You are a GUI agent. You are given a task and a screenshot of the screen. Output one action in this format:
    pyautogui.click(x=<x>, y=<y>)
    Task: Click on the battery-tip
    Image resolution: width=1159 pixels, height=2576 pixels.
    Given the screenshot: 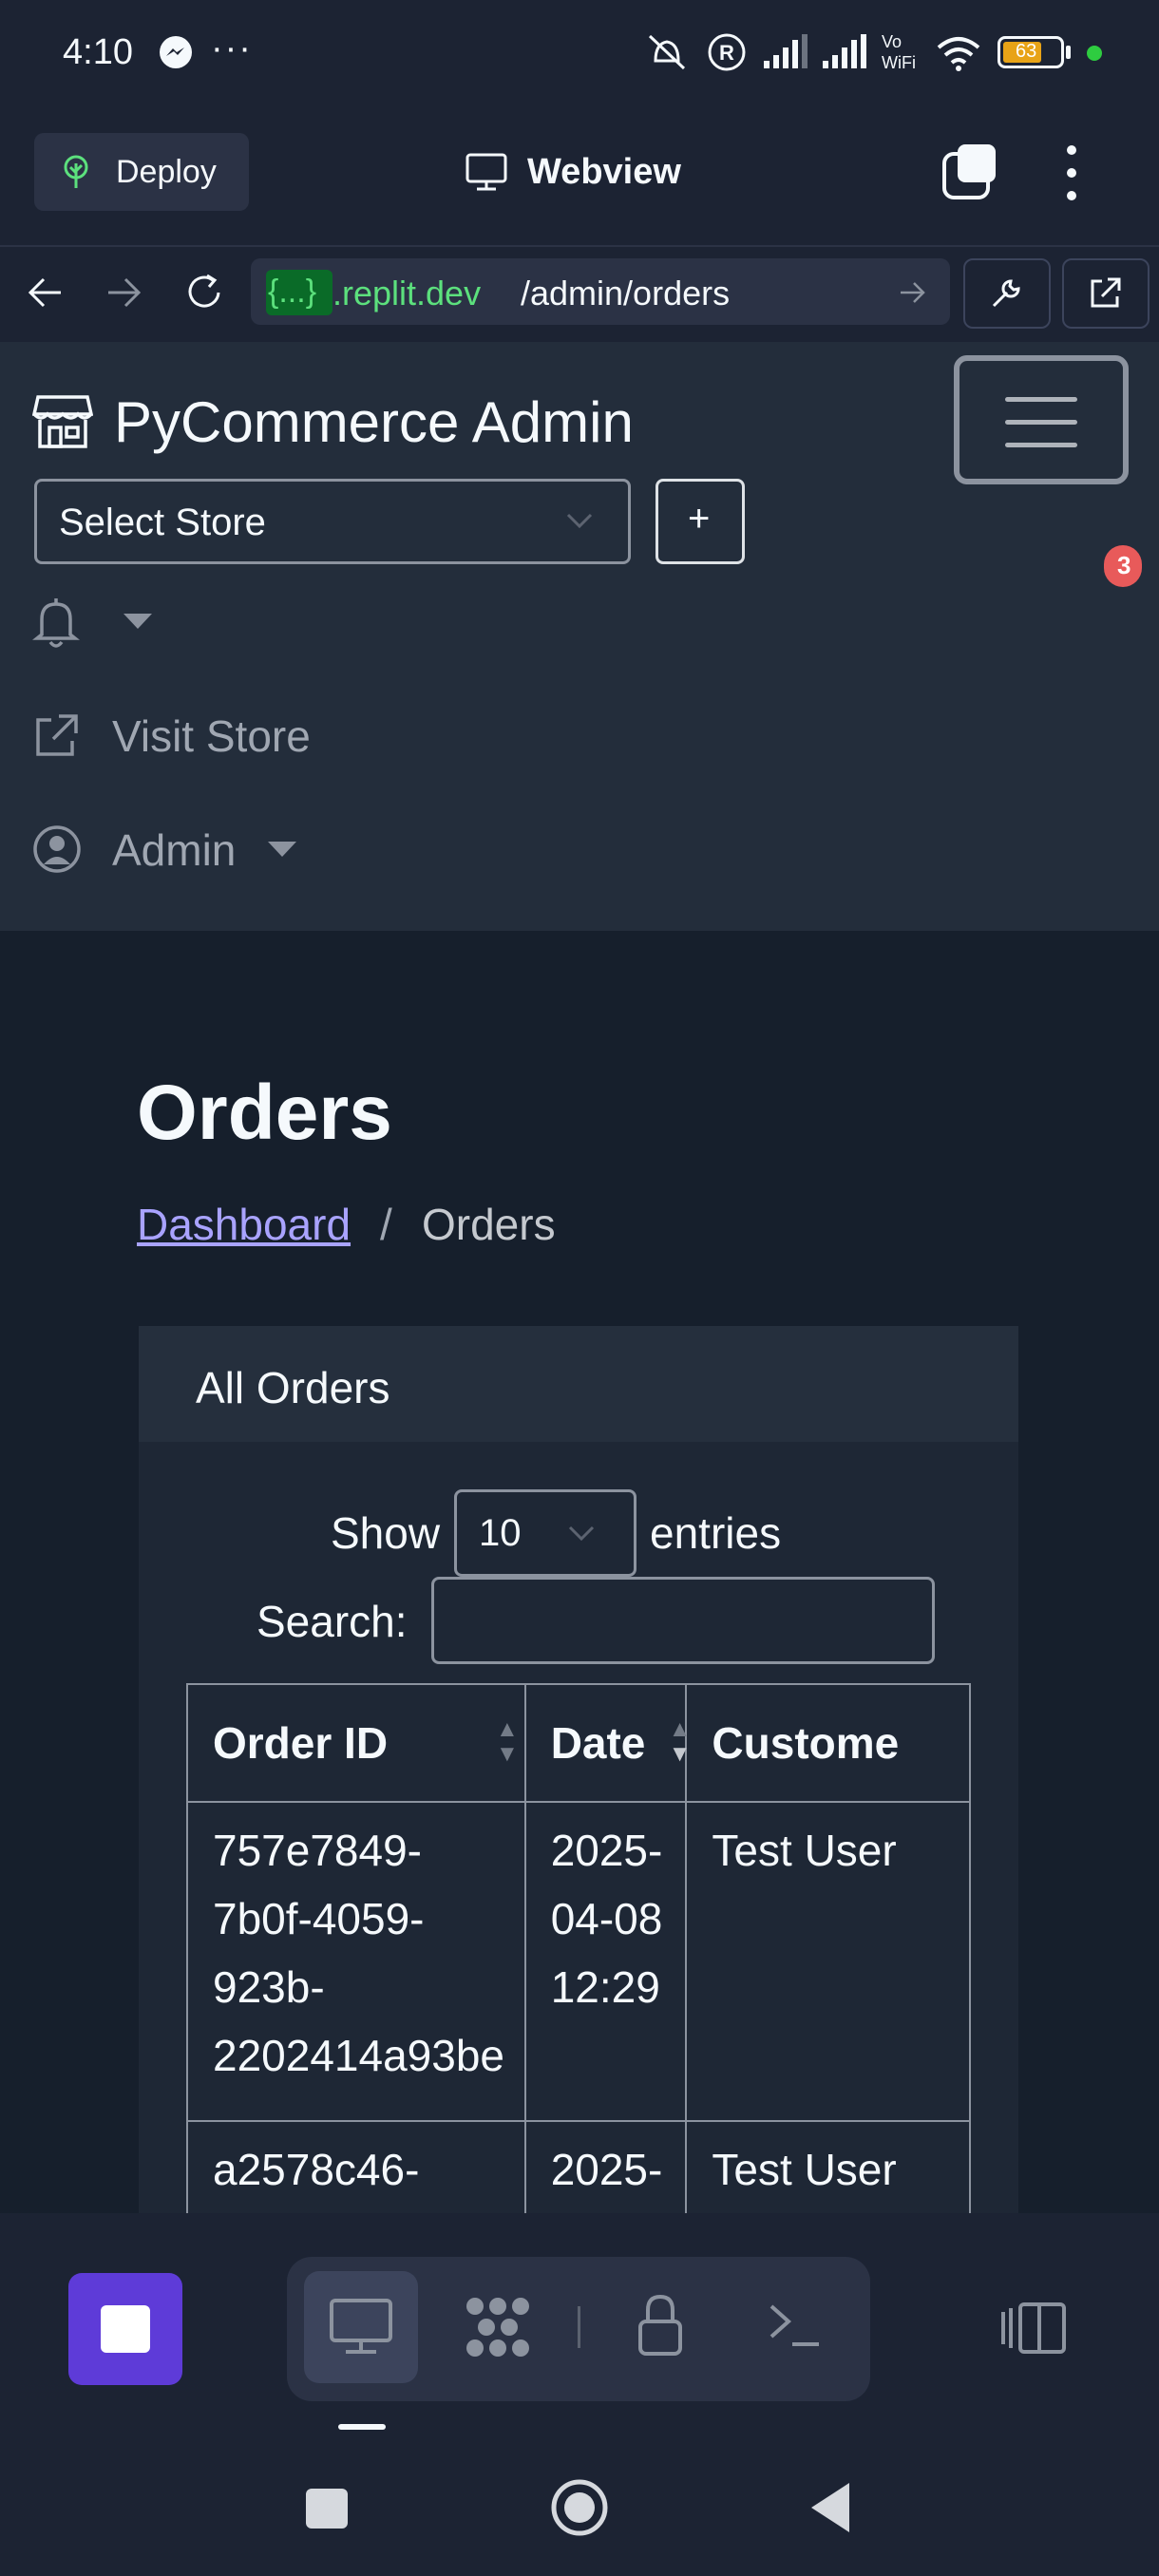 What is the action you would take?
    pyautogui.click(x=1068, y=52)
    